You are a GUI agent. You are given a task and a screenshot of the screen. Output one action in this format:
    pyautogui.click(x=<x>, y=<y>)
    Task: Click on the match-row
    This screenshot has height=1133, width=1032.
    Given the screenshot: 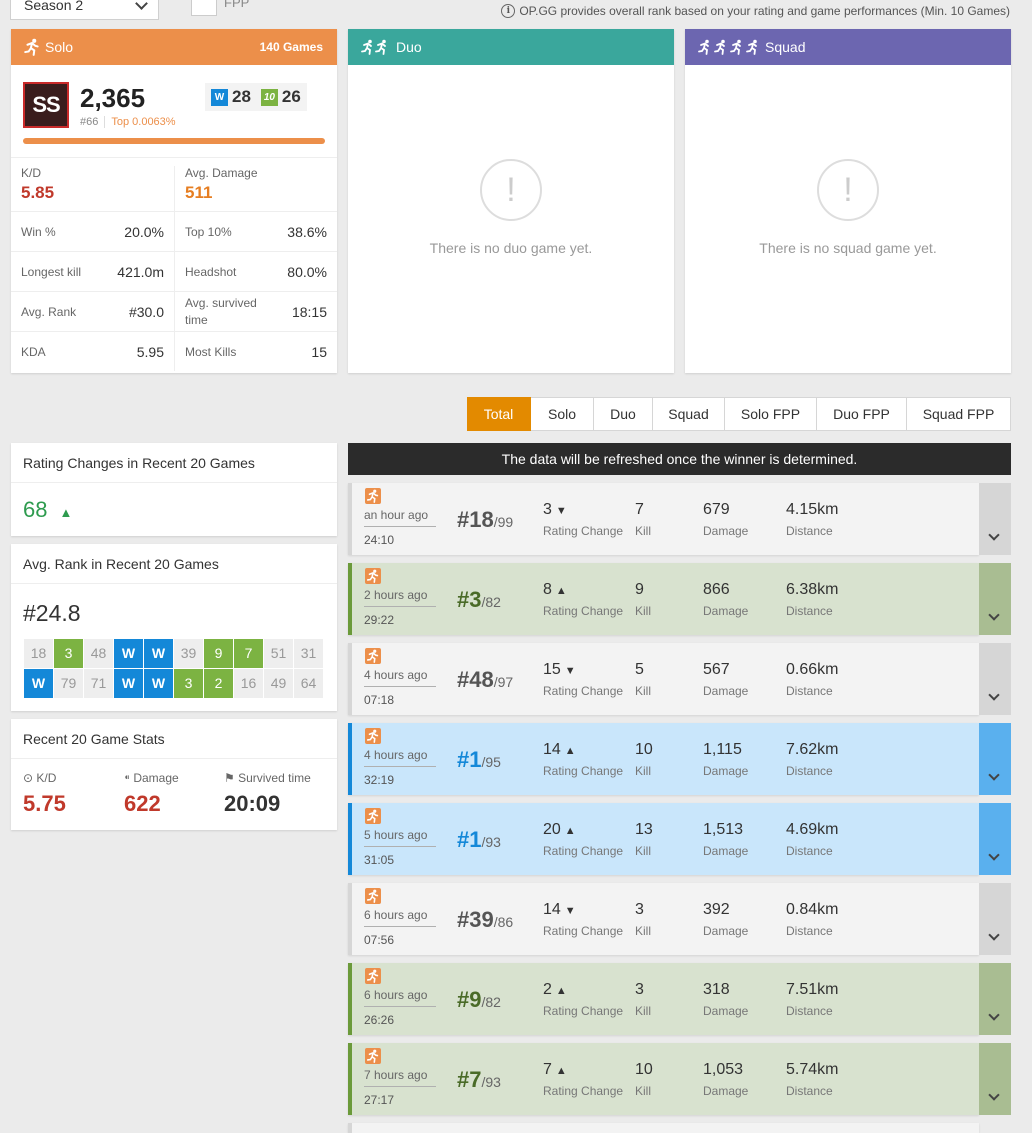 What is the action you would take?
    pyautogui.click(x=663, y=1128)
    